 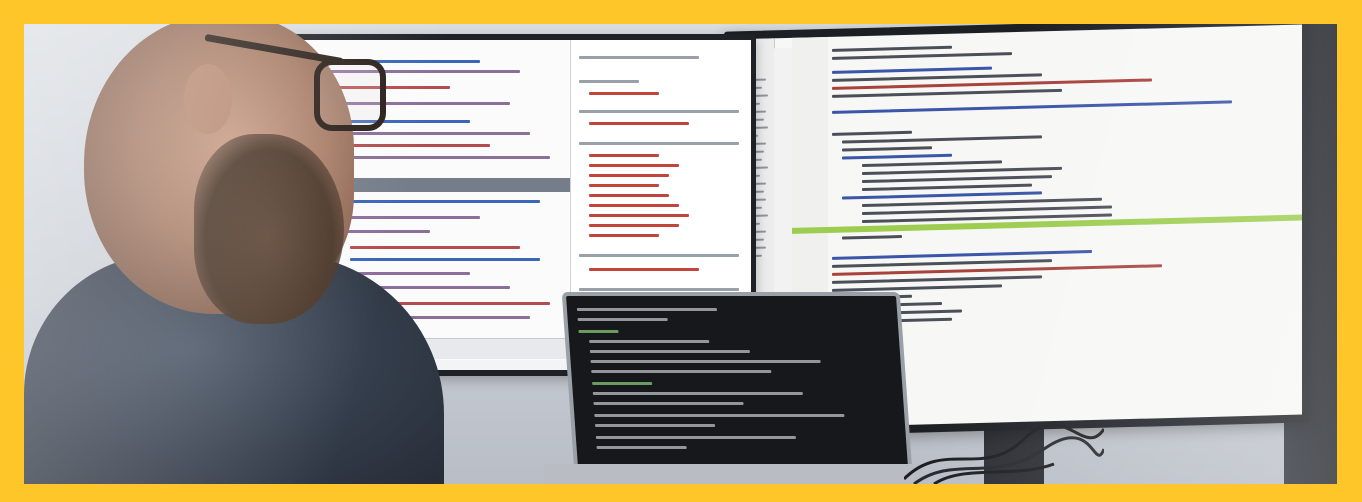 What do you see at coordinates (738, 388) in the screenshot?
I see `laptop-screen` at bounding box center [738, 388].